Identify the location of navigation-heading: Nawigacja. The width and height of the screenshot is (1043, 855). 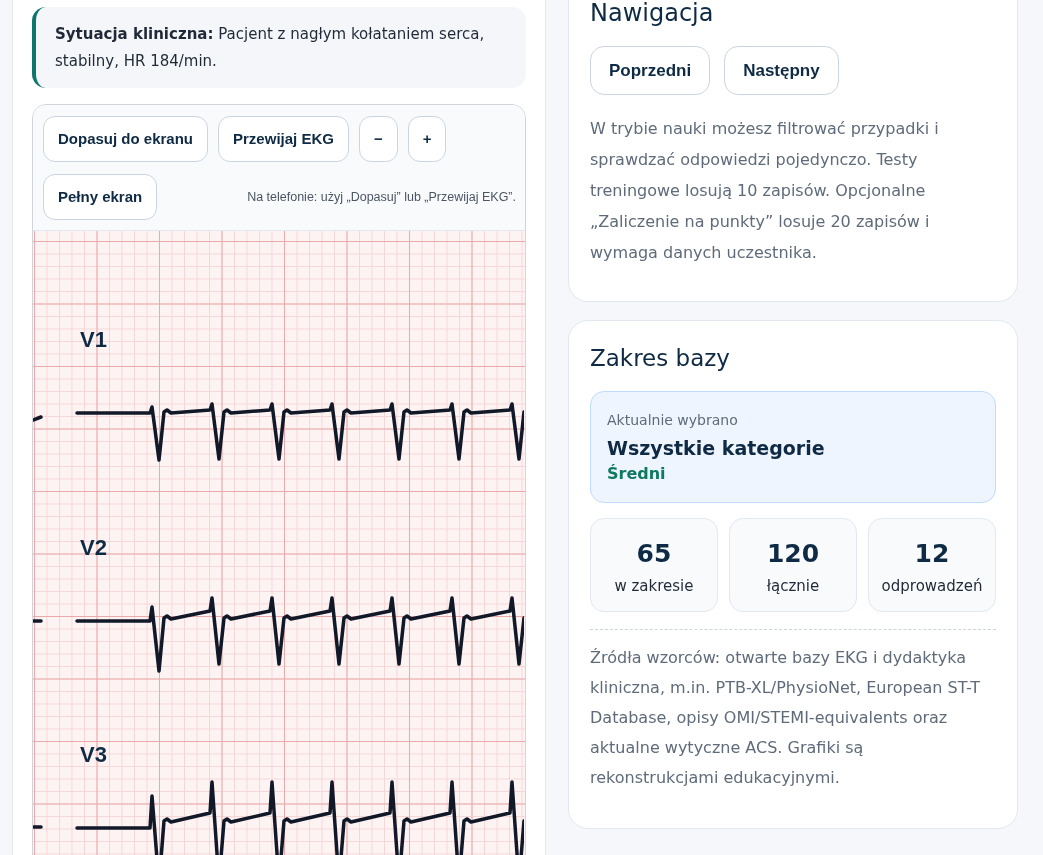
(652, 14).